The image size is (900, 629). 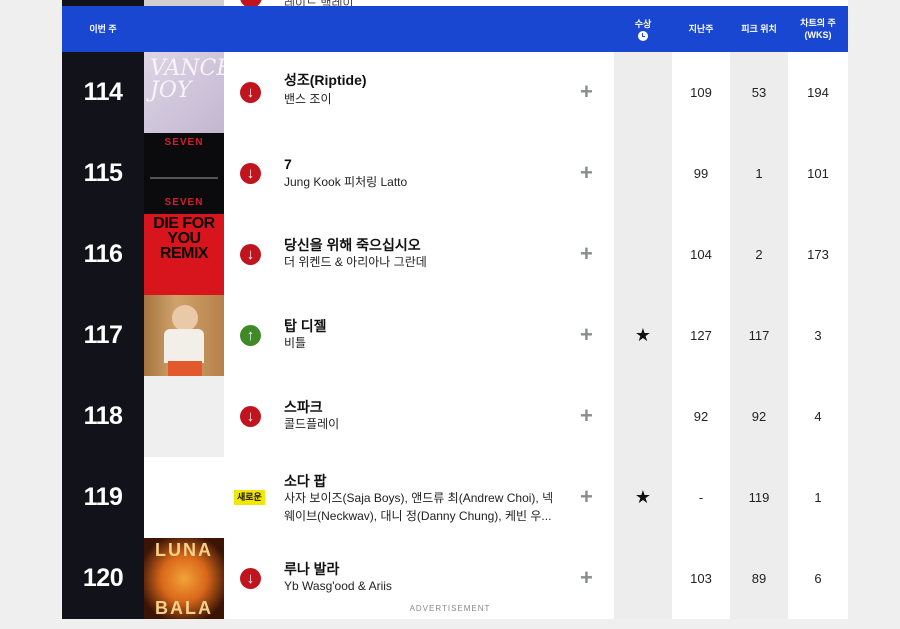 What do you see at coordinates (103, 416) in the screenshot?
I see `rank-number: 118` at bounding box center [103, 416].